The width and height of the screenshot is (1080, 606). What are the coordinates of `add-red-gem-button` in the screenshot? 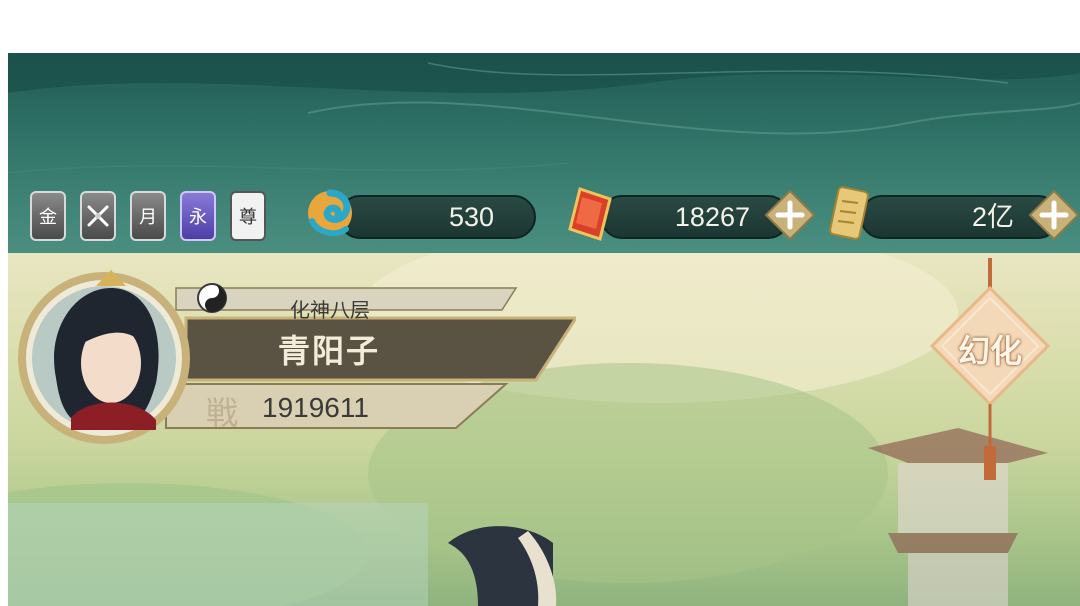 It's located at (790, 215).